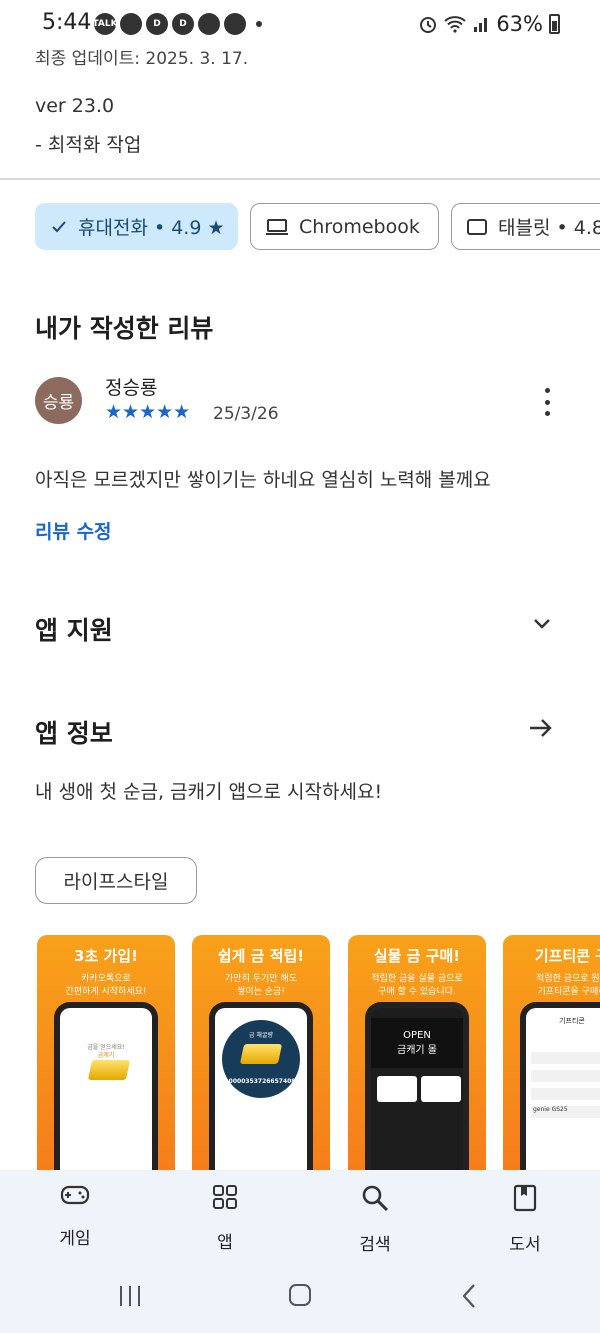  Describe the element at coordinates (567, 956) in the screenshot. I see `screenshot-title: 기프티콘 구` at that location.